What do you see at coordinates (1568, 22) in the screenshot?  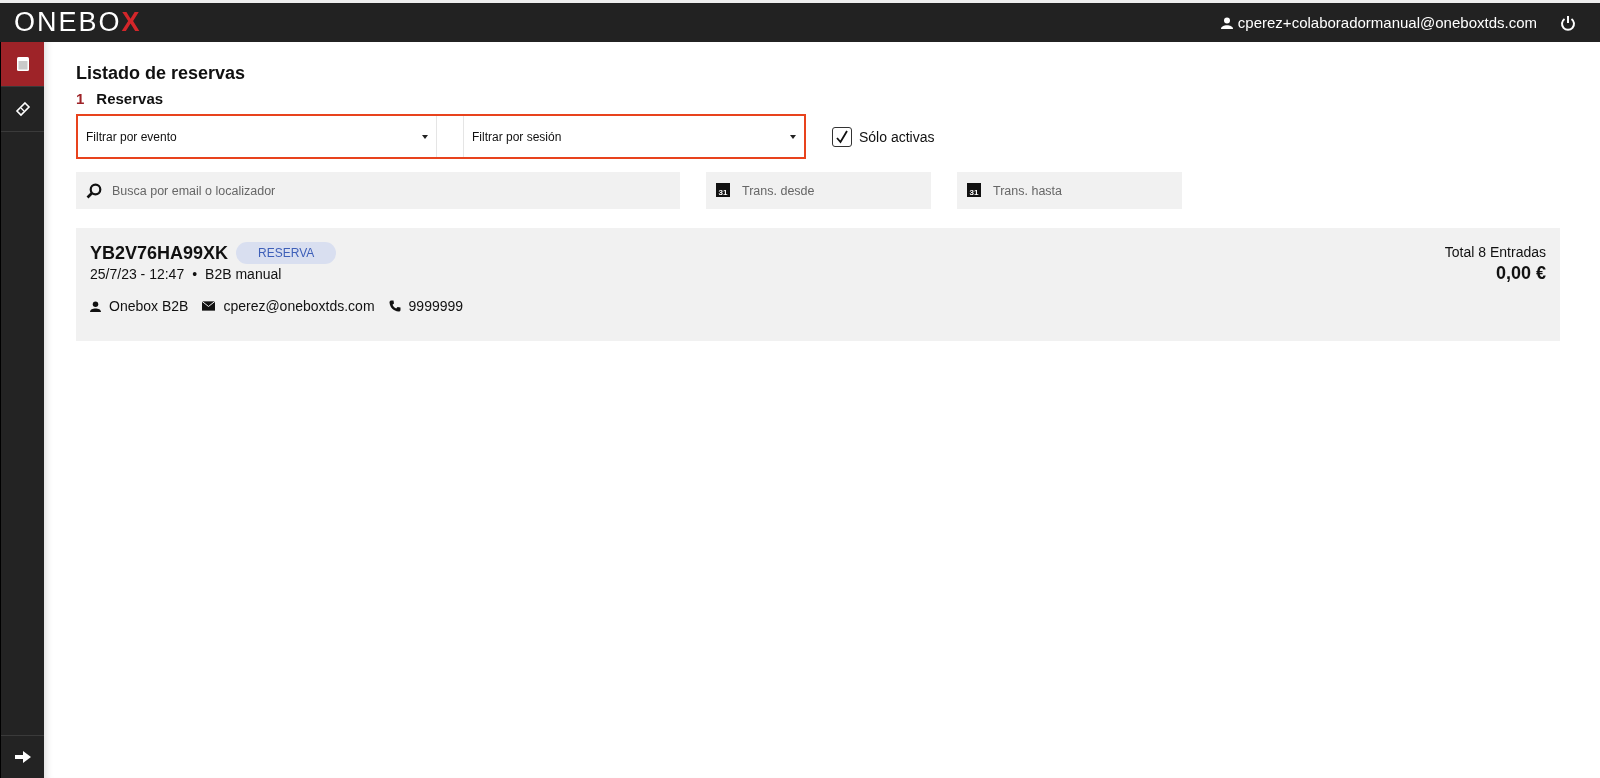 I see `power-icon` at bounding box center [1568, 22].